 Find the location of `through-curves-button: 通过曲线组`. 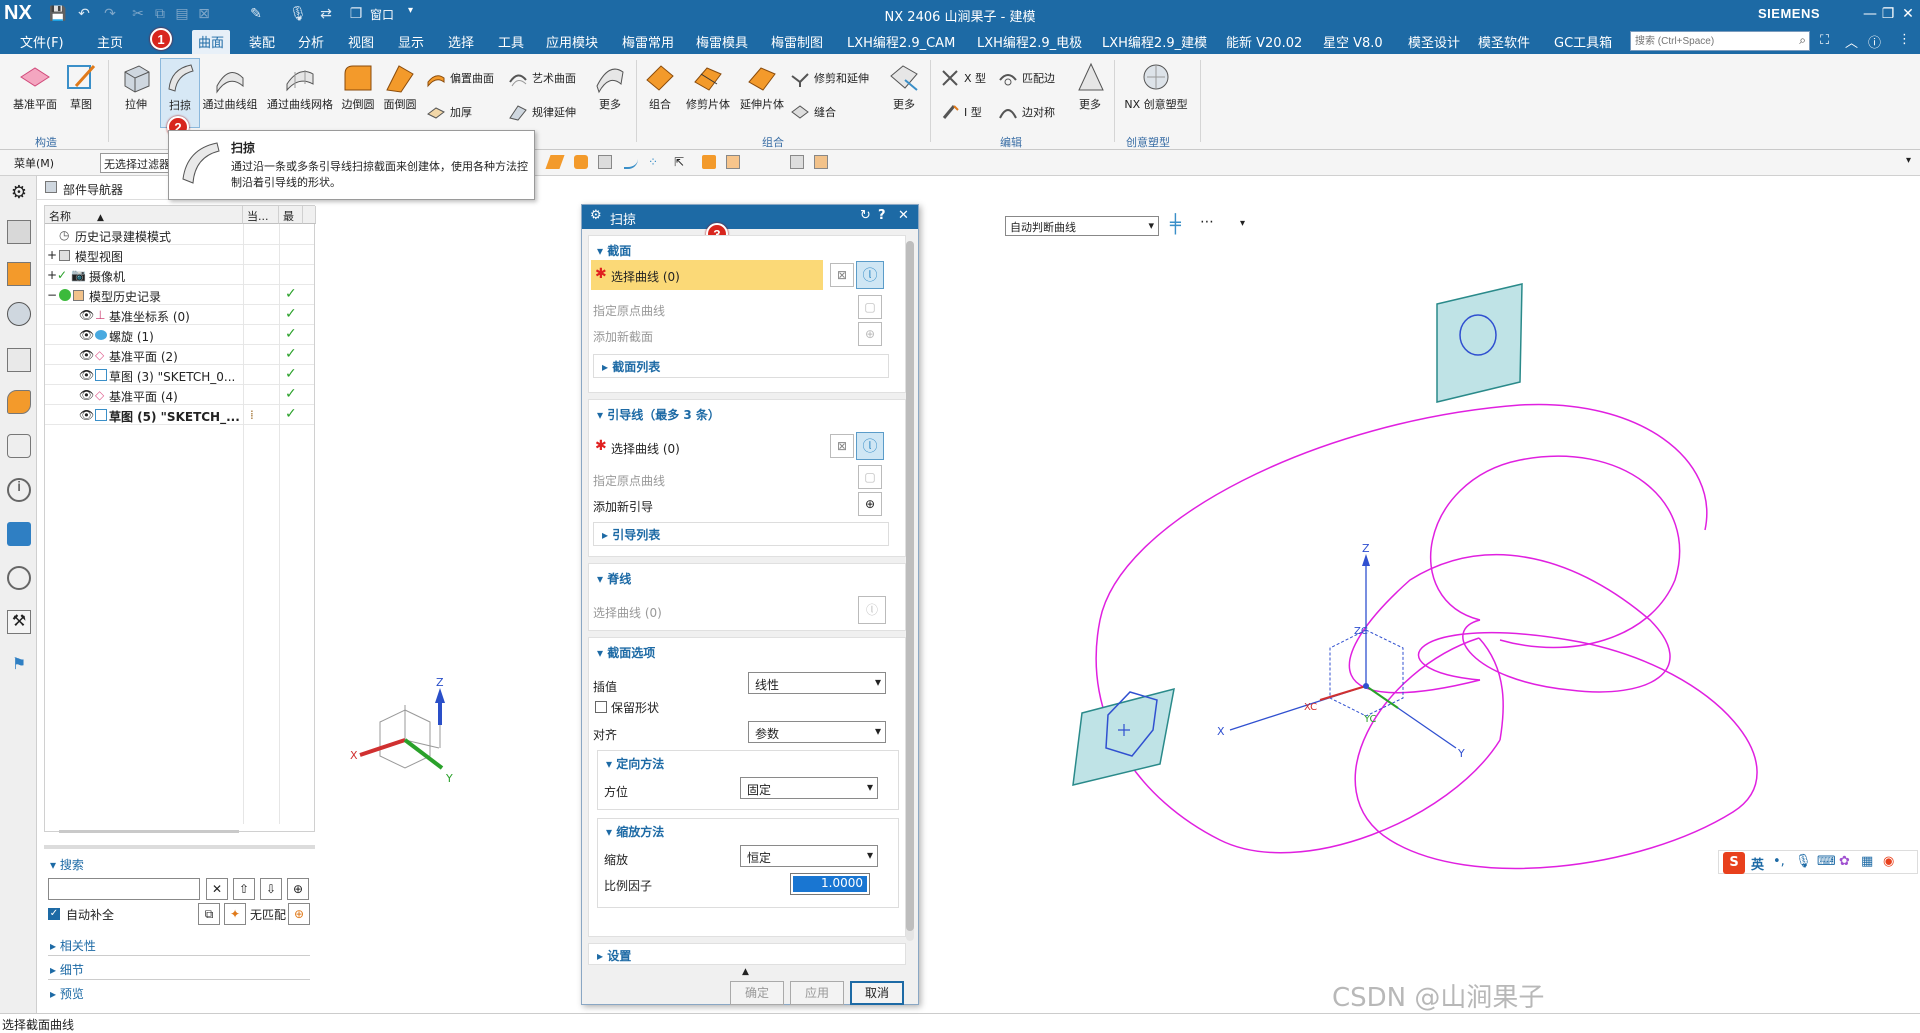

through-curves-button: 通过曲线组 is located at coordinates (230, 86).